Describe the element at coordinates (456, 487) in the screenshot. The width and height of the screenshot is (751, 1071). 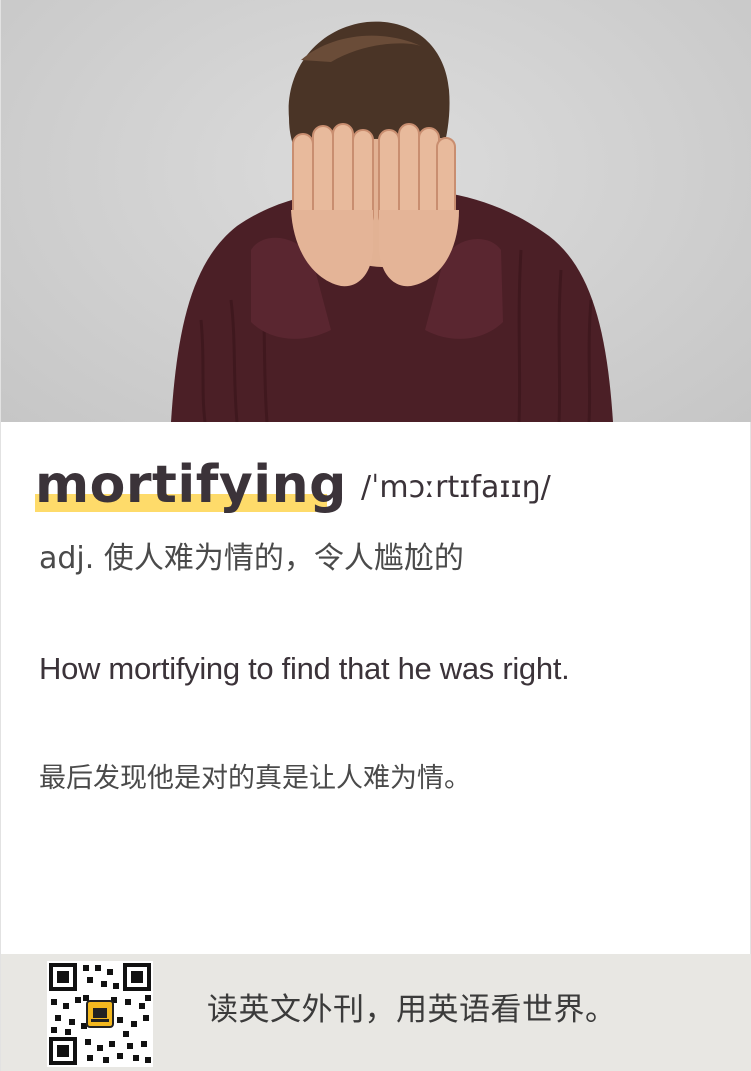
I see `phonetic-transcription: /ˈmɔːrtɪfaɪɪŋ/` at that location.